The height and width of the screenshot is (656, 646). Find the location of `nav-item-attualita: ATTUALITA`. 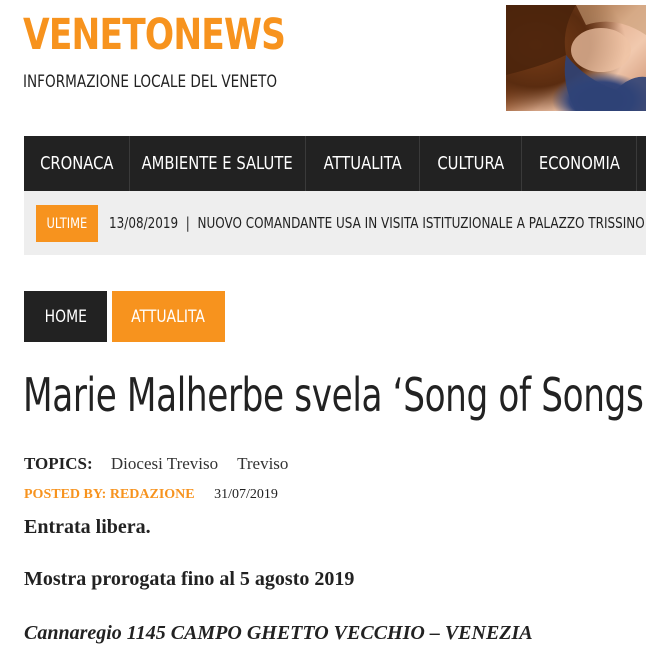

nav-item-attualita: ATTUALITA is located at coordinates (363, 163).